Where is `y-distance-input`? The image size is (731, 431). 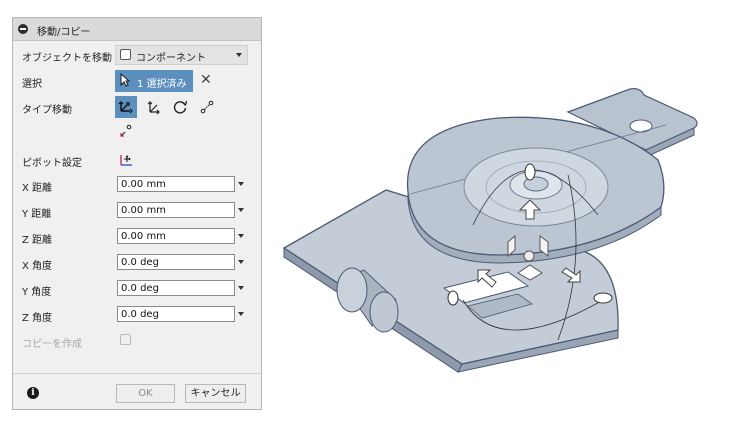
y-distance-input is located at coordinates (176, 210).